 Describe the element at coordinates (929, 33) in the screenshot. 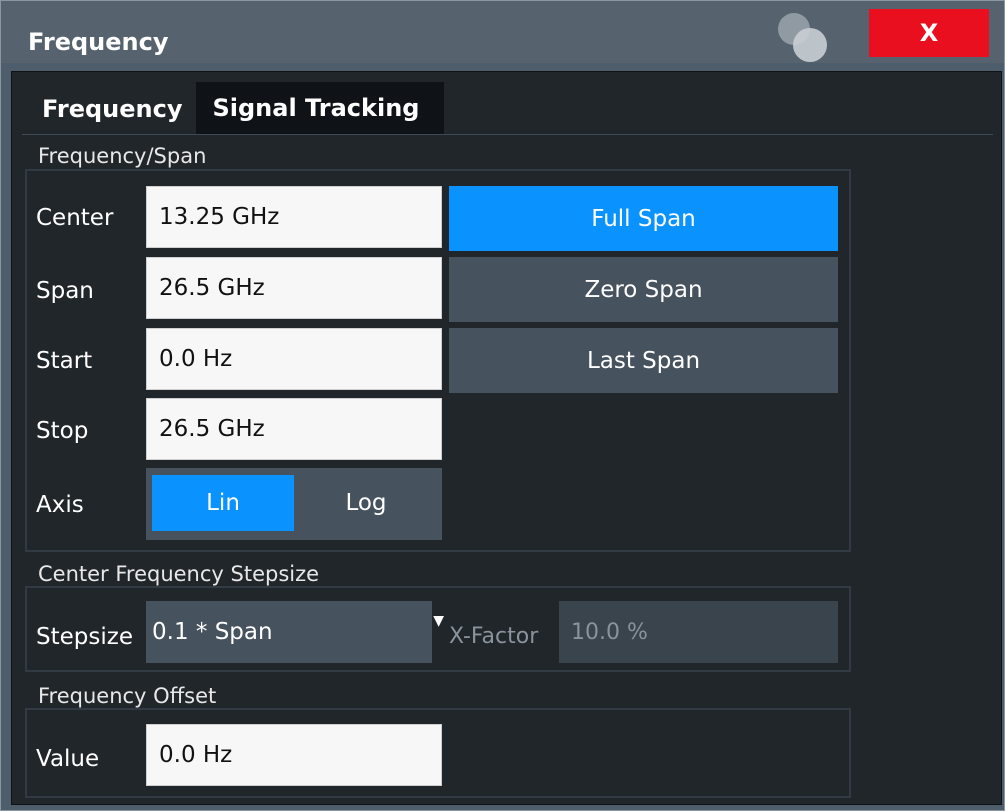

I see `close-button: X` at that location.